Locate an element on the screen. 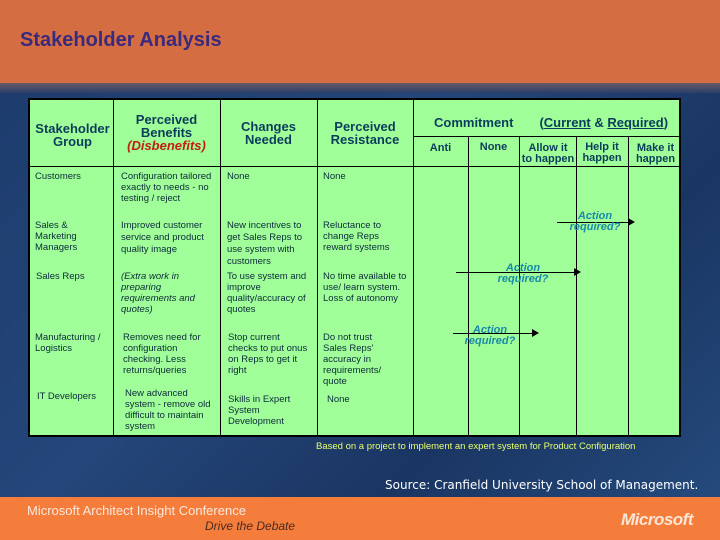 This screenshot has height=540, width=720. header-disbenefits: (Disbenefits) is located at coordinates (166, 145).